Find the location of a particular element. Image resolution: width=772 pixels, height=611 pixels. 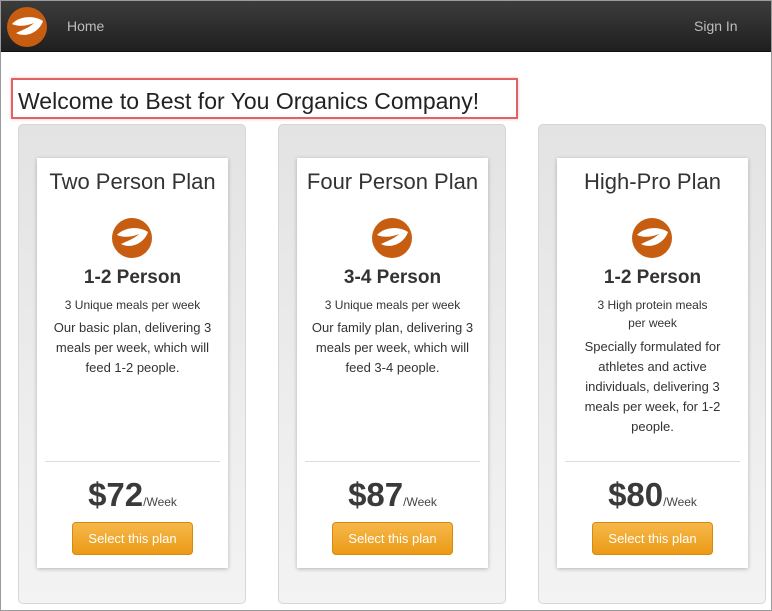

plan-price: $87/Week is located at coordinates (392, 495).